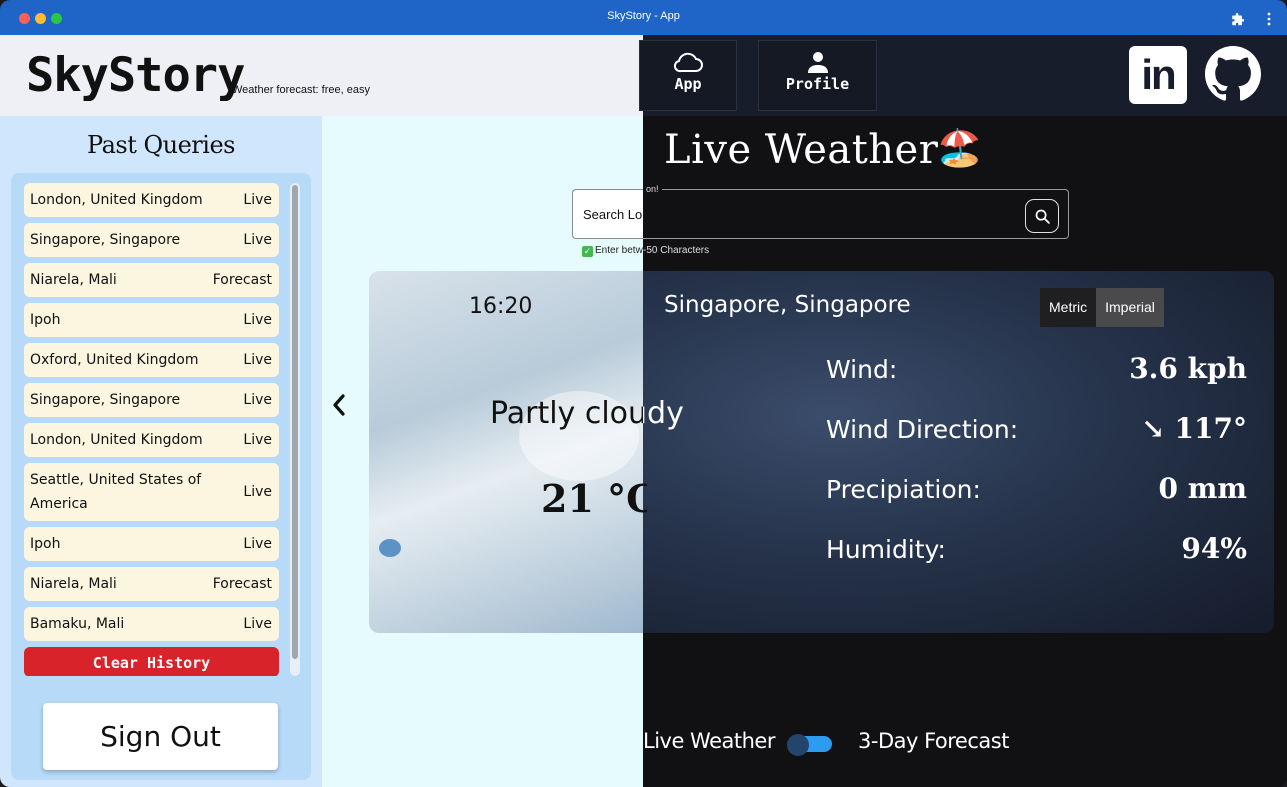 This screenshot has width=1287, height=787. What do you see at coordinates (116, 492) in the screenshot?
I see `query-location: Seattle, United States of America` at bounding box center [116, 492].